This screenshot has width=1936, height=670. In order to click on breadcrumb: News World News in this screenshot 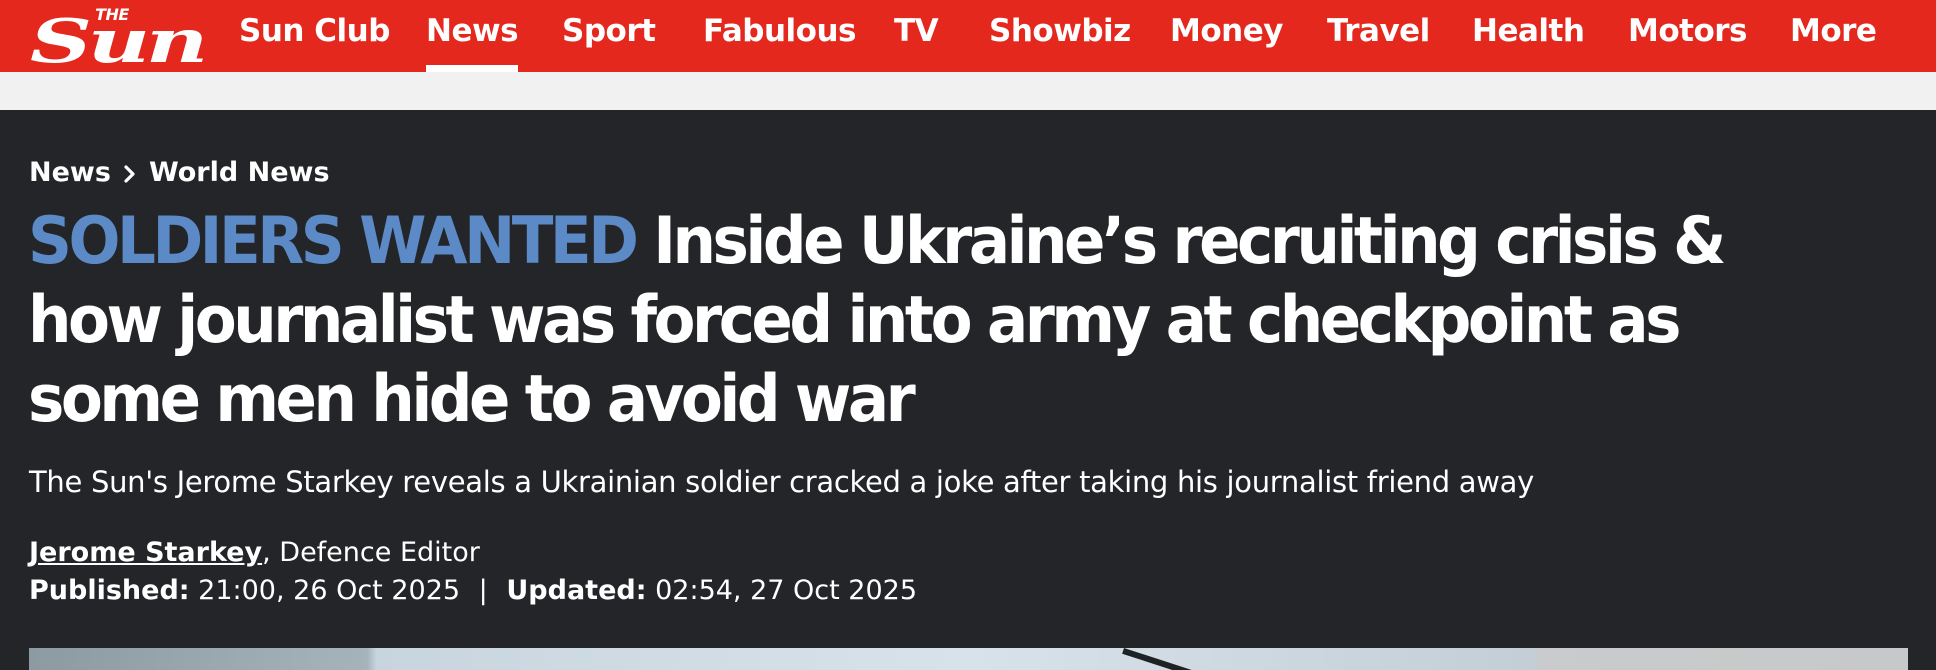, I will do `click(179, 172)`.